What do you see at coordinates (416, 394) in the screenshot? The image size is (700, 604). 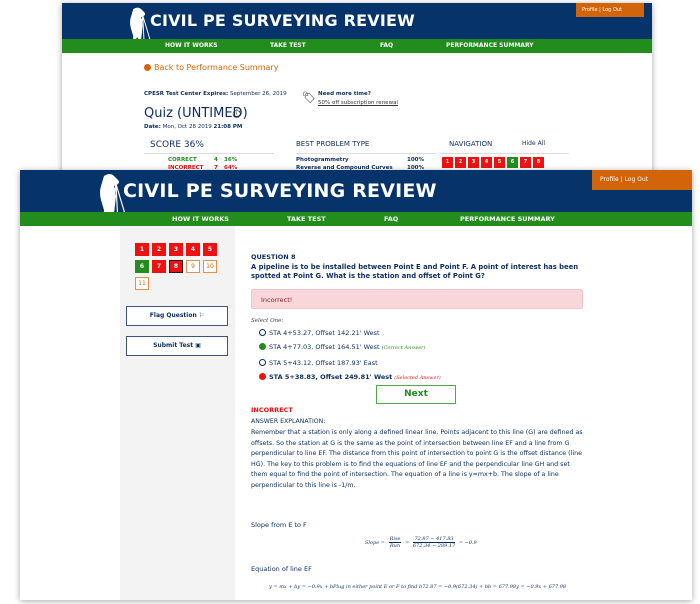 I see `next-button: Next` at bounding box center [416, 394].